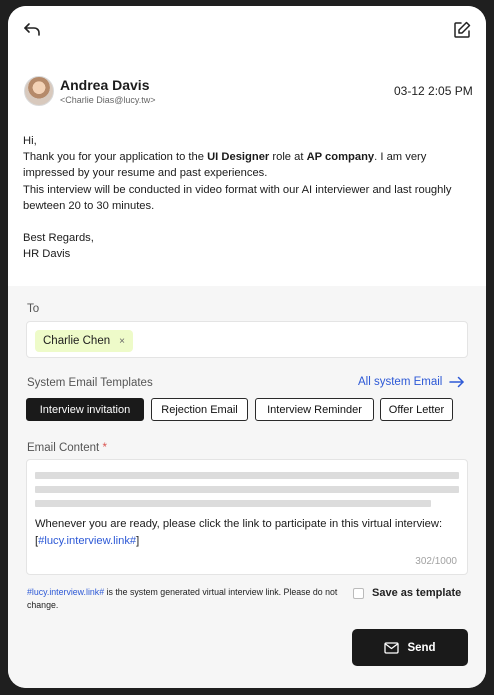  I want to click on email-greeting: Hi,, so click(30, 141).